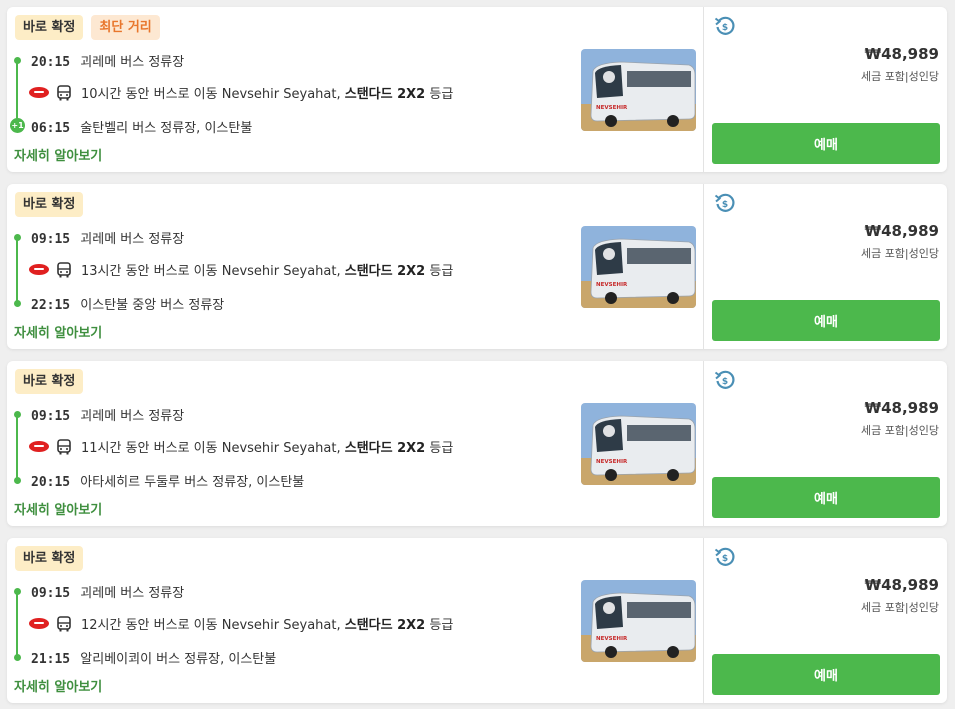  Describe the element at coordinates (17, 125) in the screenshot. I see `next-day-indicator: +1` at that location.